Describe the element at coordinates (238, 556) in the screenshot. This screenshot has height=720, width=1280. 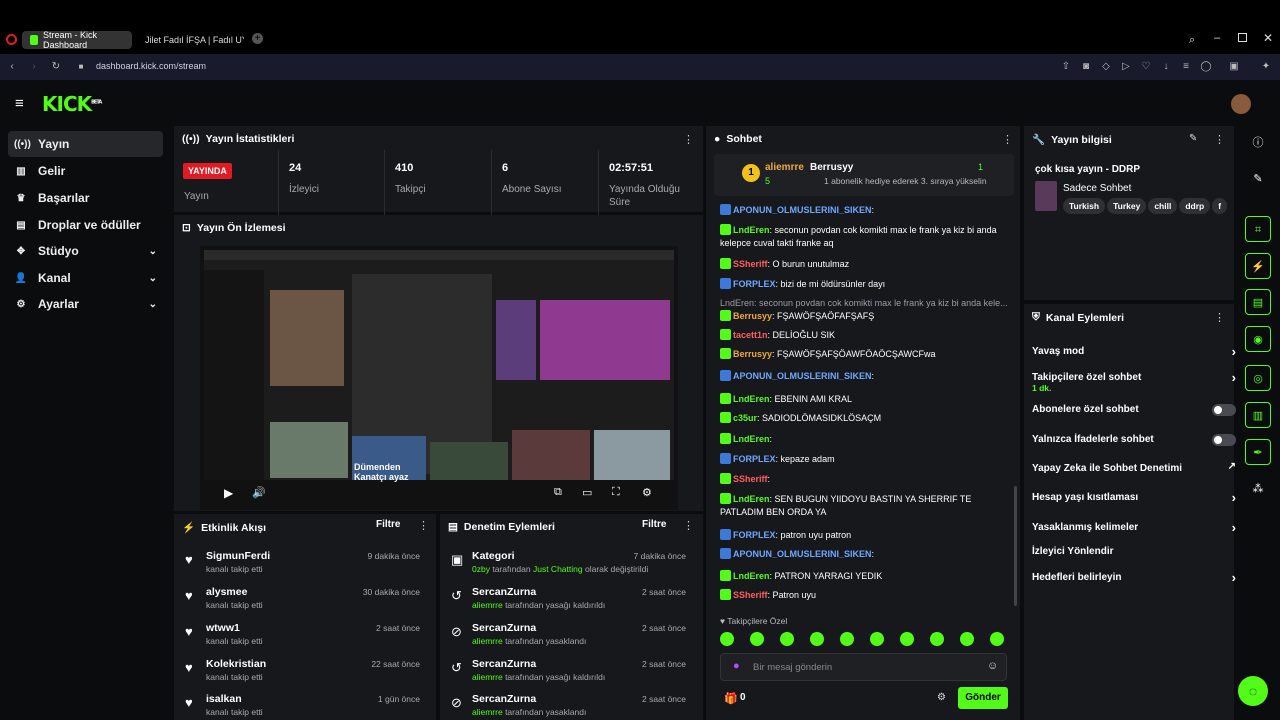
I see `follower-name: SigmunFerdi` at that location.